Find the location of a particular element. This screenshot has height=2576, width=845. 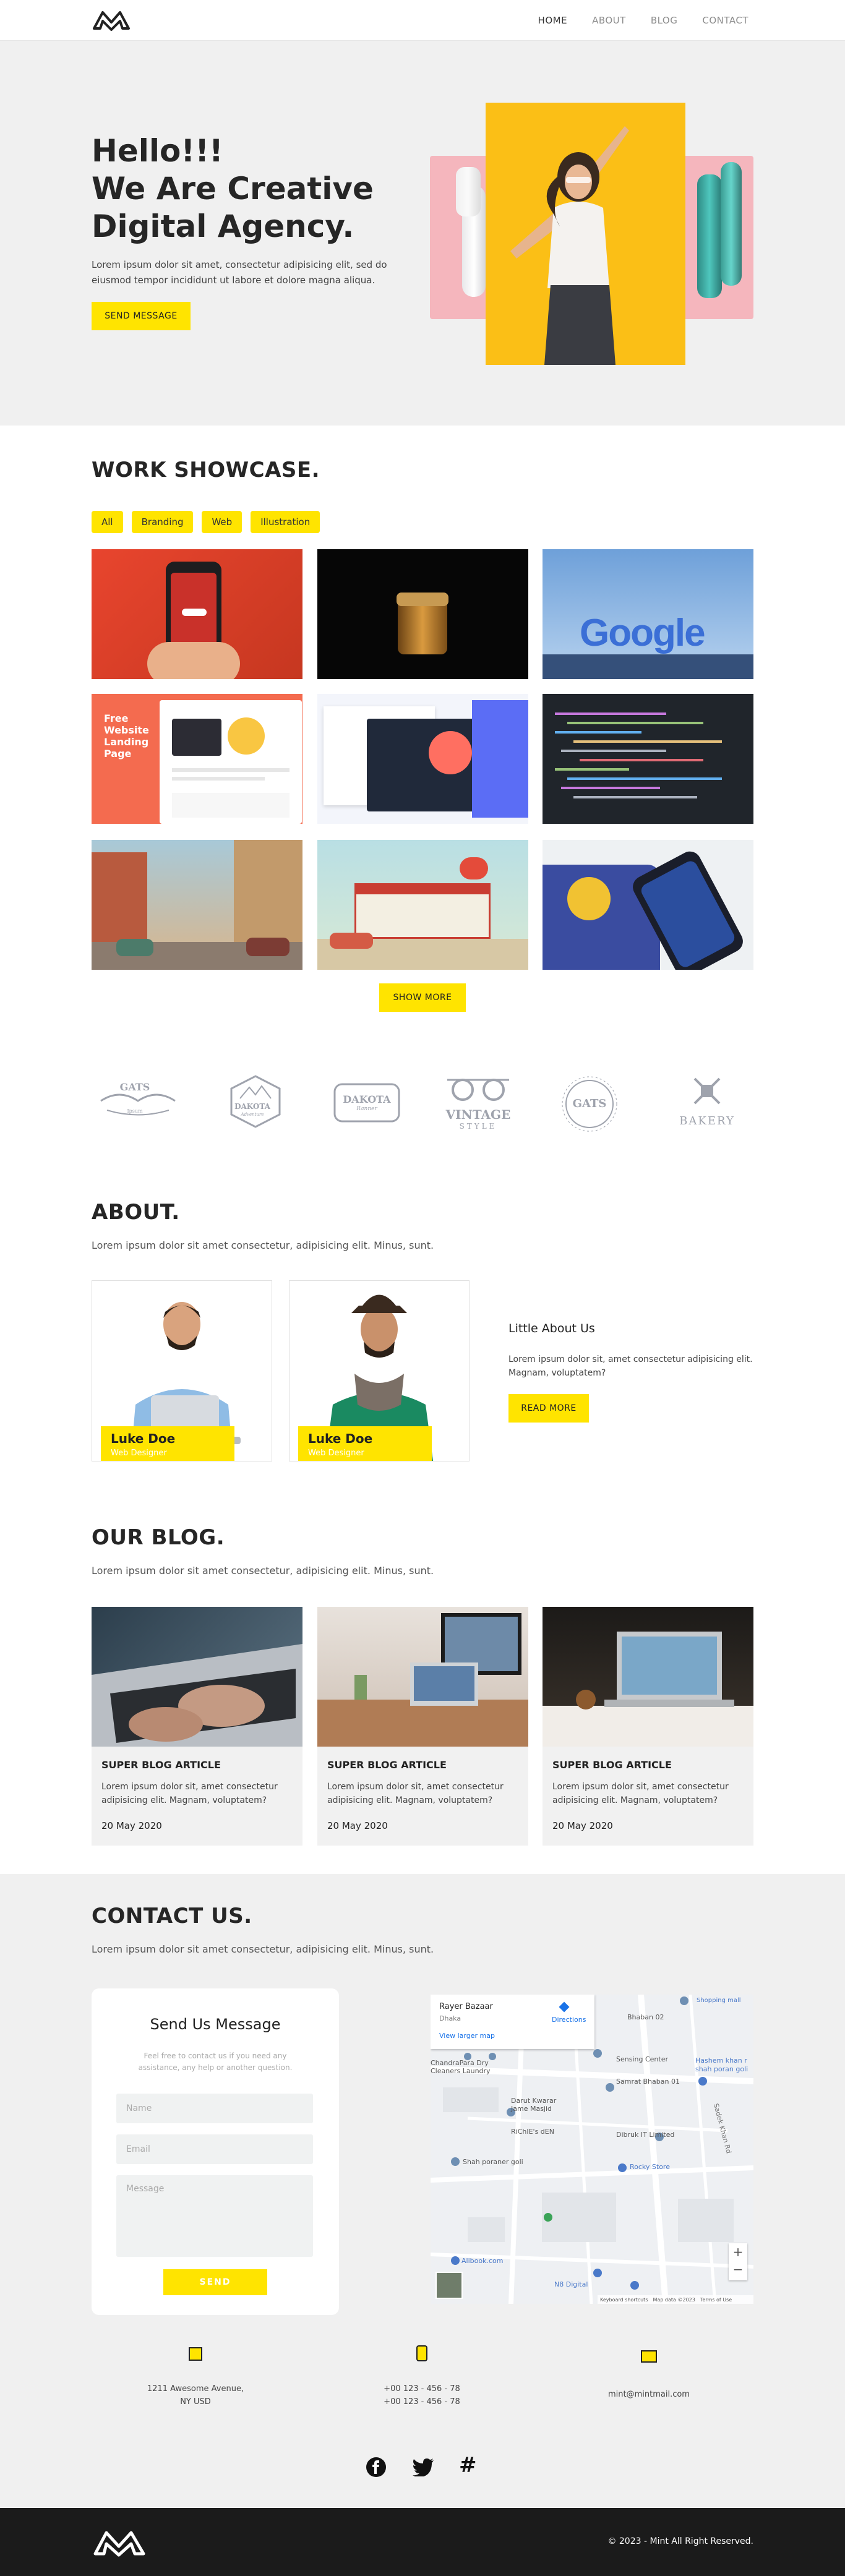

location-icon is located at coordinates (195, 2354).